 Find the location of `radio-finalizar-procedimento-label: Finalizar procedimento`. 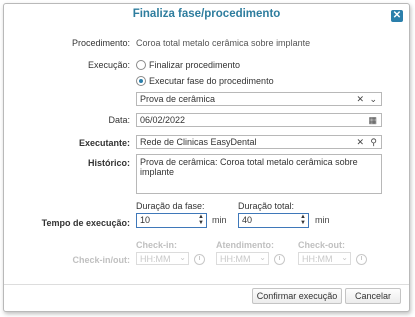

radio-finalizar-procedimento-label: Finalizar procedimento is located at coordinates (194, 65).